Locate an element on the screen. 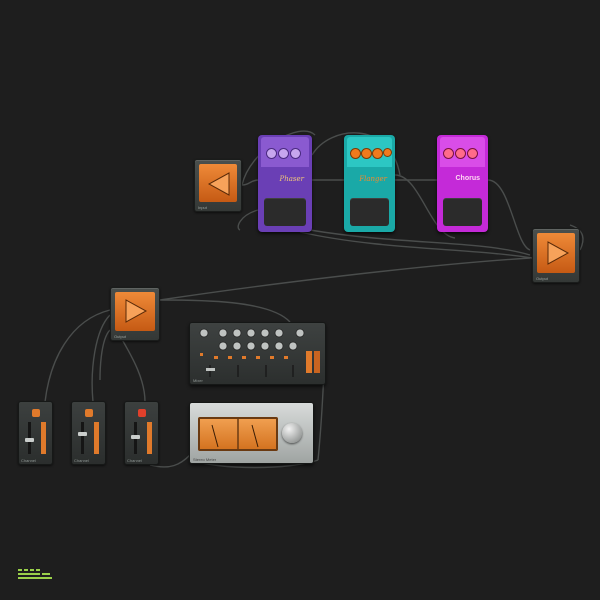 This screenshot has width=600, height=600. pedal-magenta: Chorus is located at coordinates (462, 183).